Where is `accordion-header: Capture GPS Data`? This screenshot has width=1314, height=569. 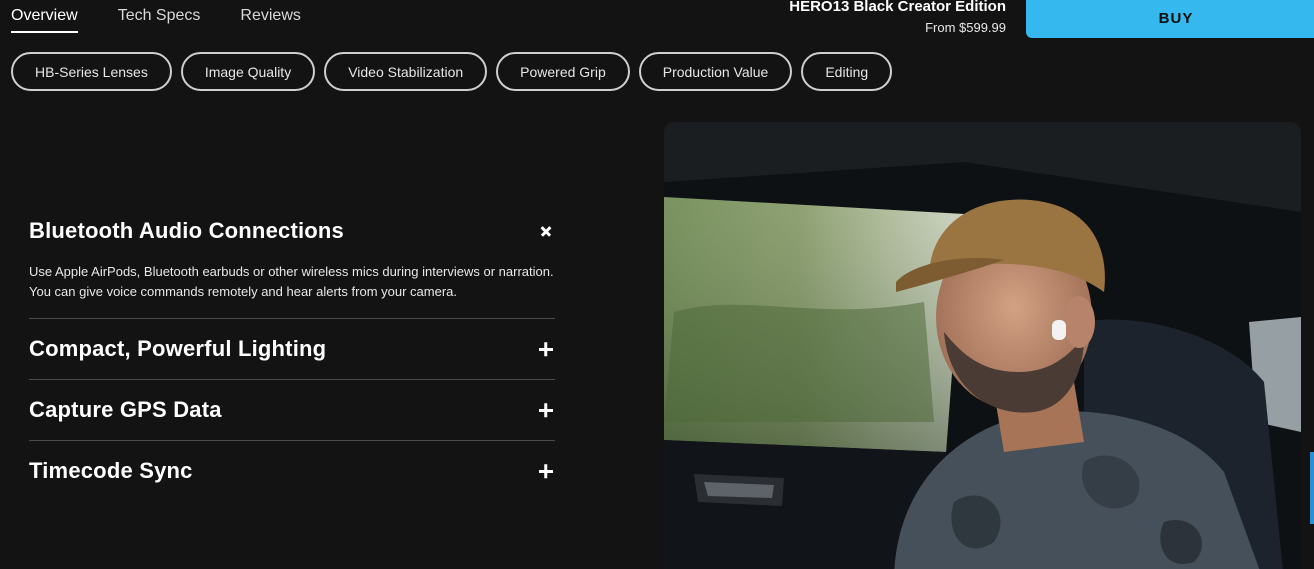
accordion-header: Capture GPS Data is located at coordinates (292, 410).